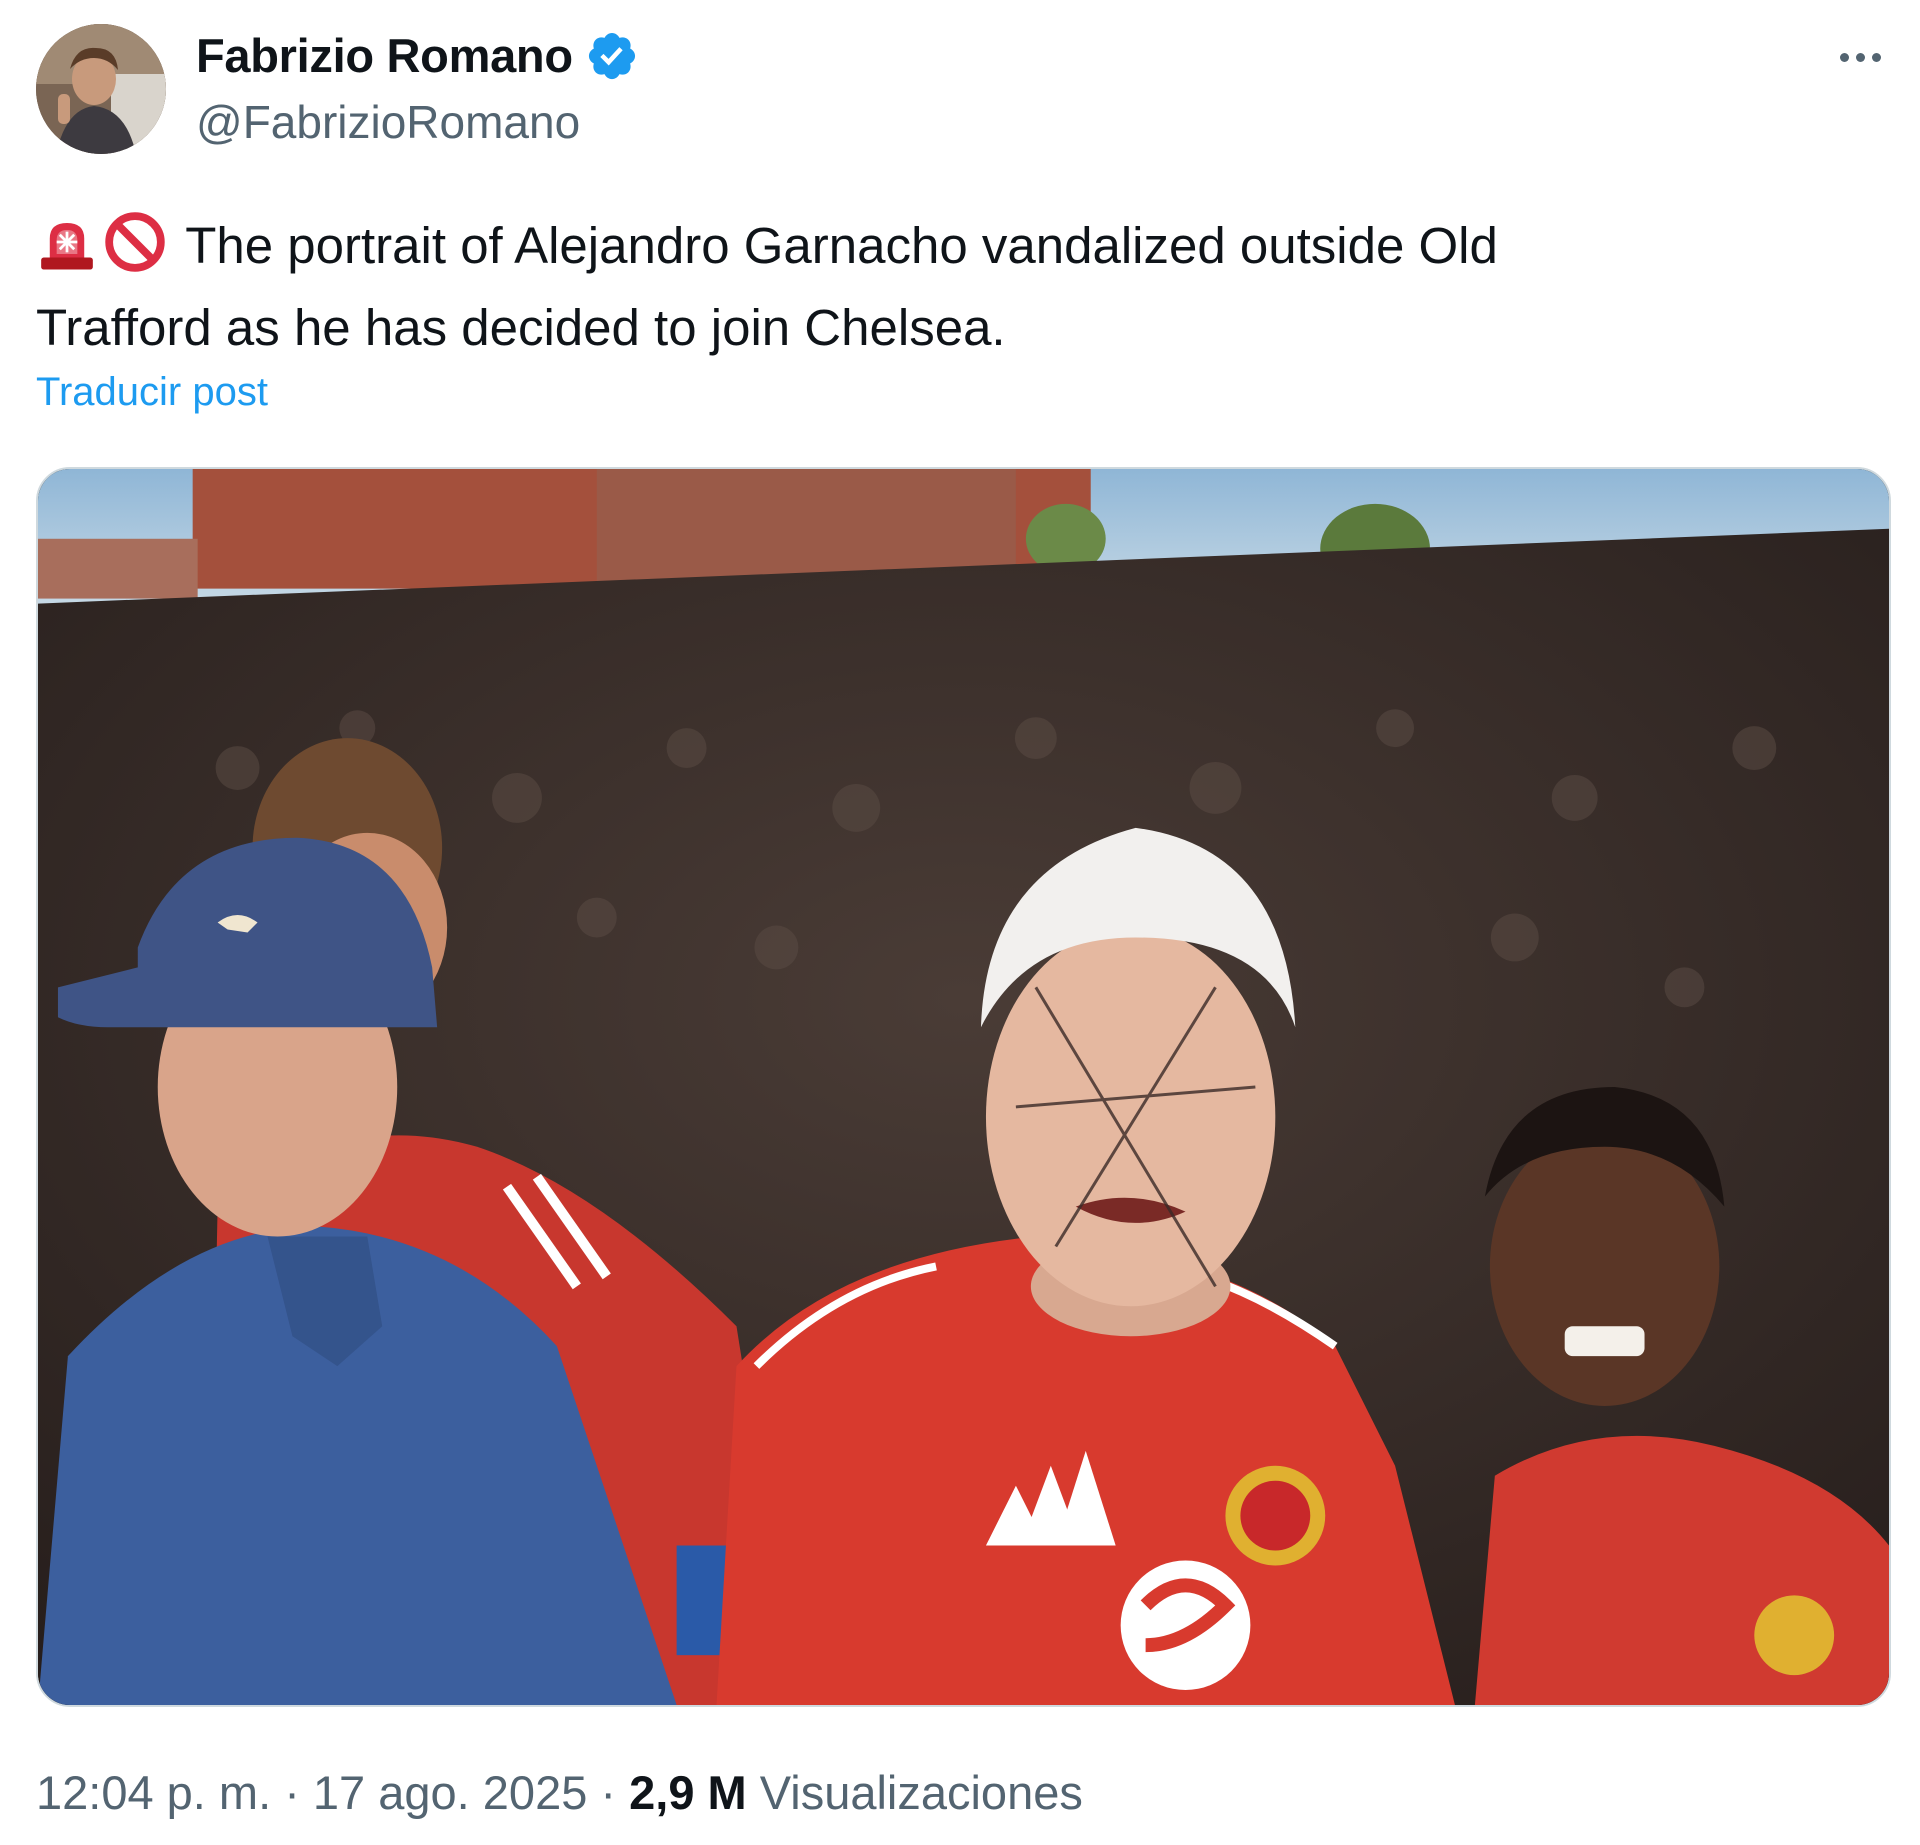 The image size is (1920, 1845). I want to click on avatar, so click(101, 89).